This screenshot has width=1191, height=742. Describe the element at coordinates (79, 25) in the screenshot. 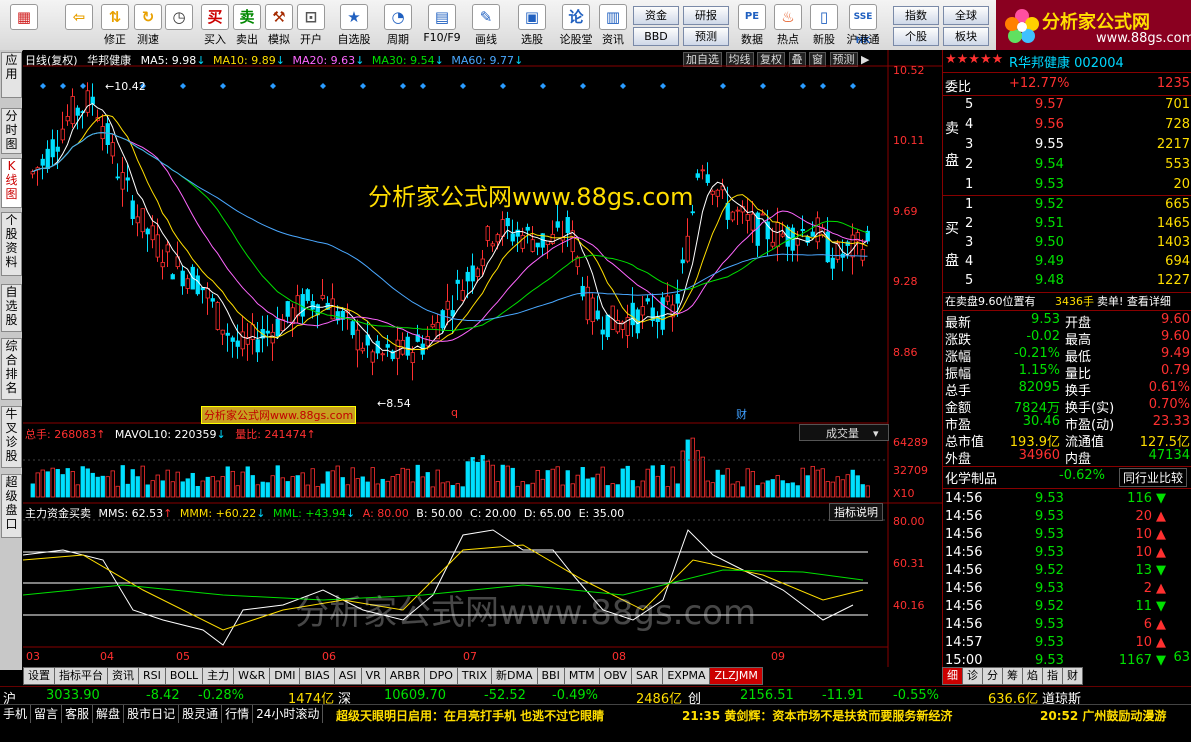

I see `back-button: ⇦` at that location.